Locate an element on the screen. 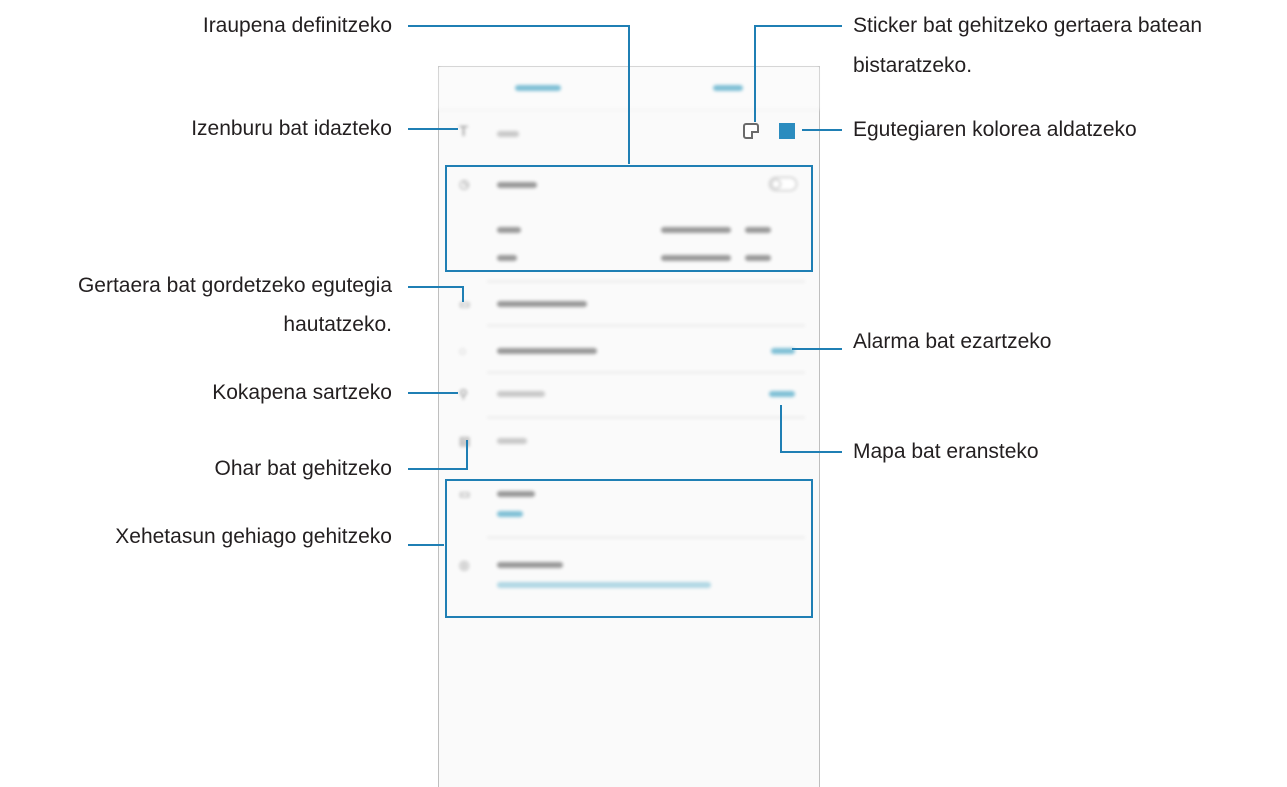 The width and height of the screenshot is (1287, 787). callout-sticker-line2: bistaratzeko. is located at coordinates (913, 65).